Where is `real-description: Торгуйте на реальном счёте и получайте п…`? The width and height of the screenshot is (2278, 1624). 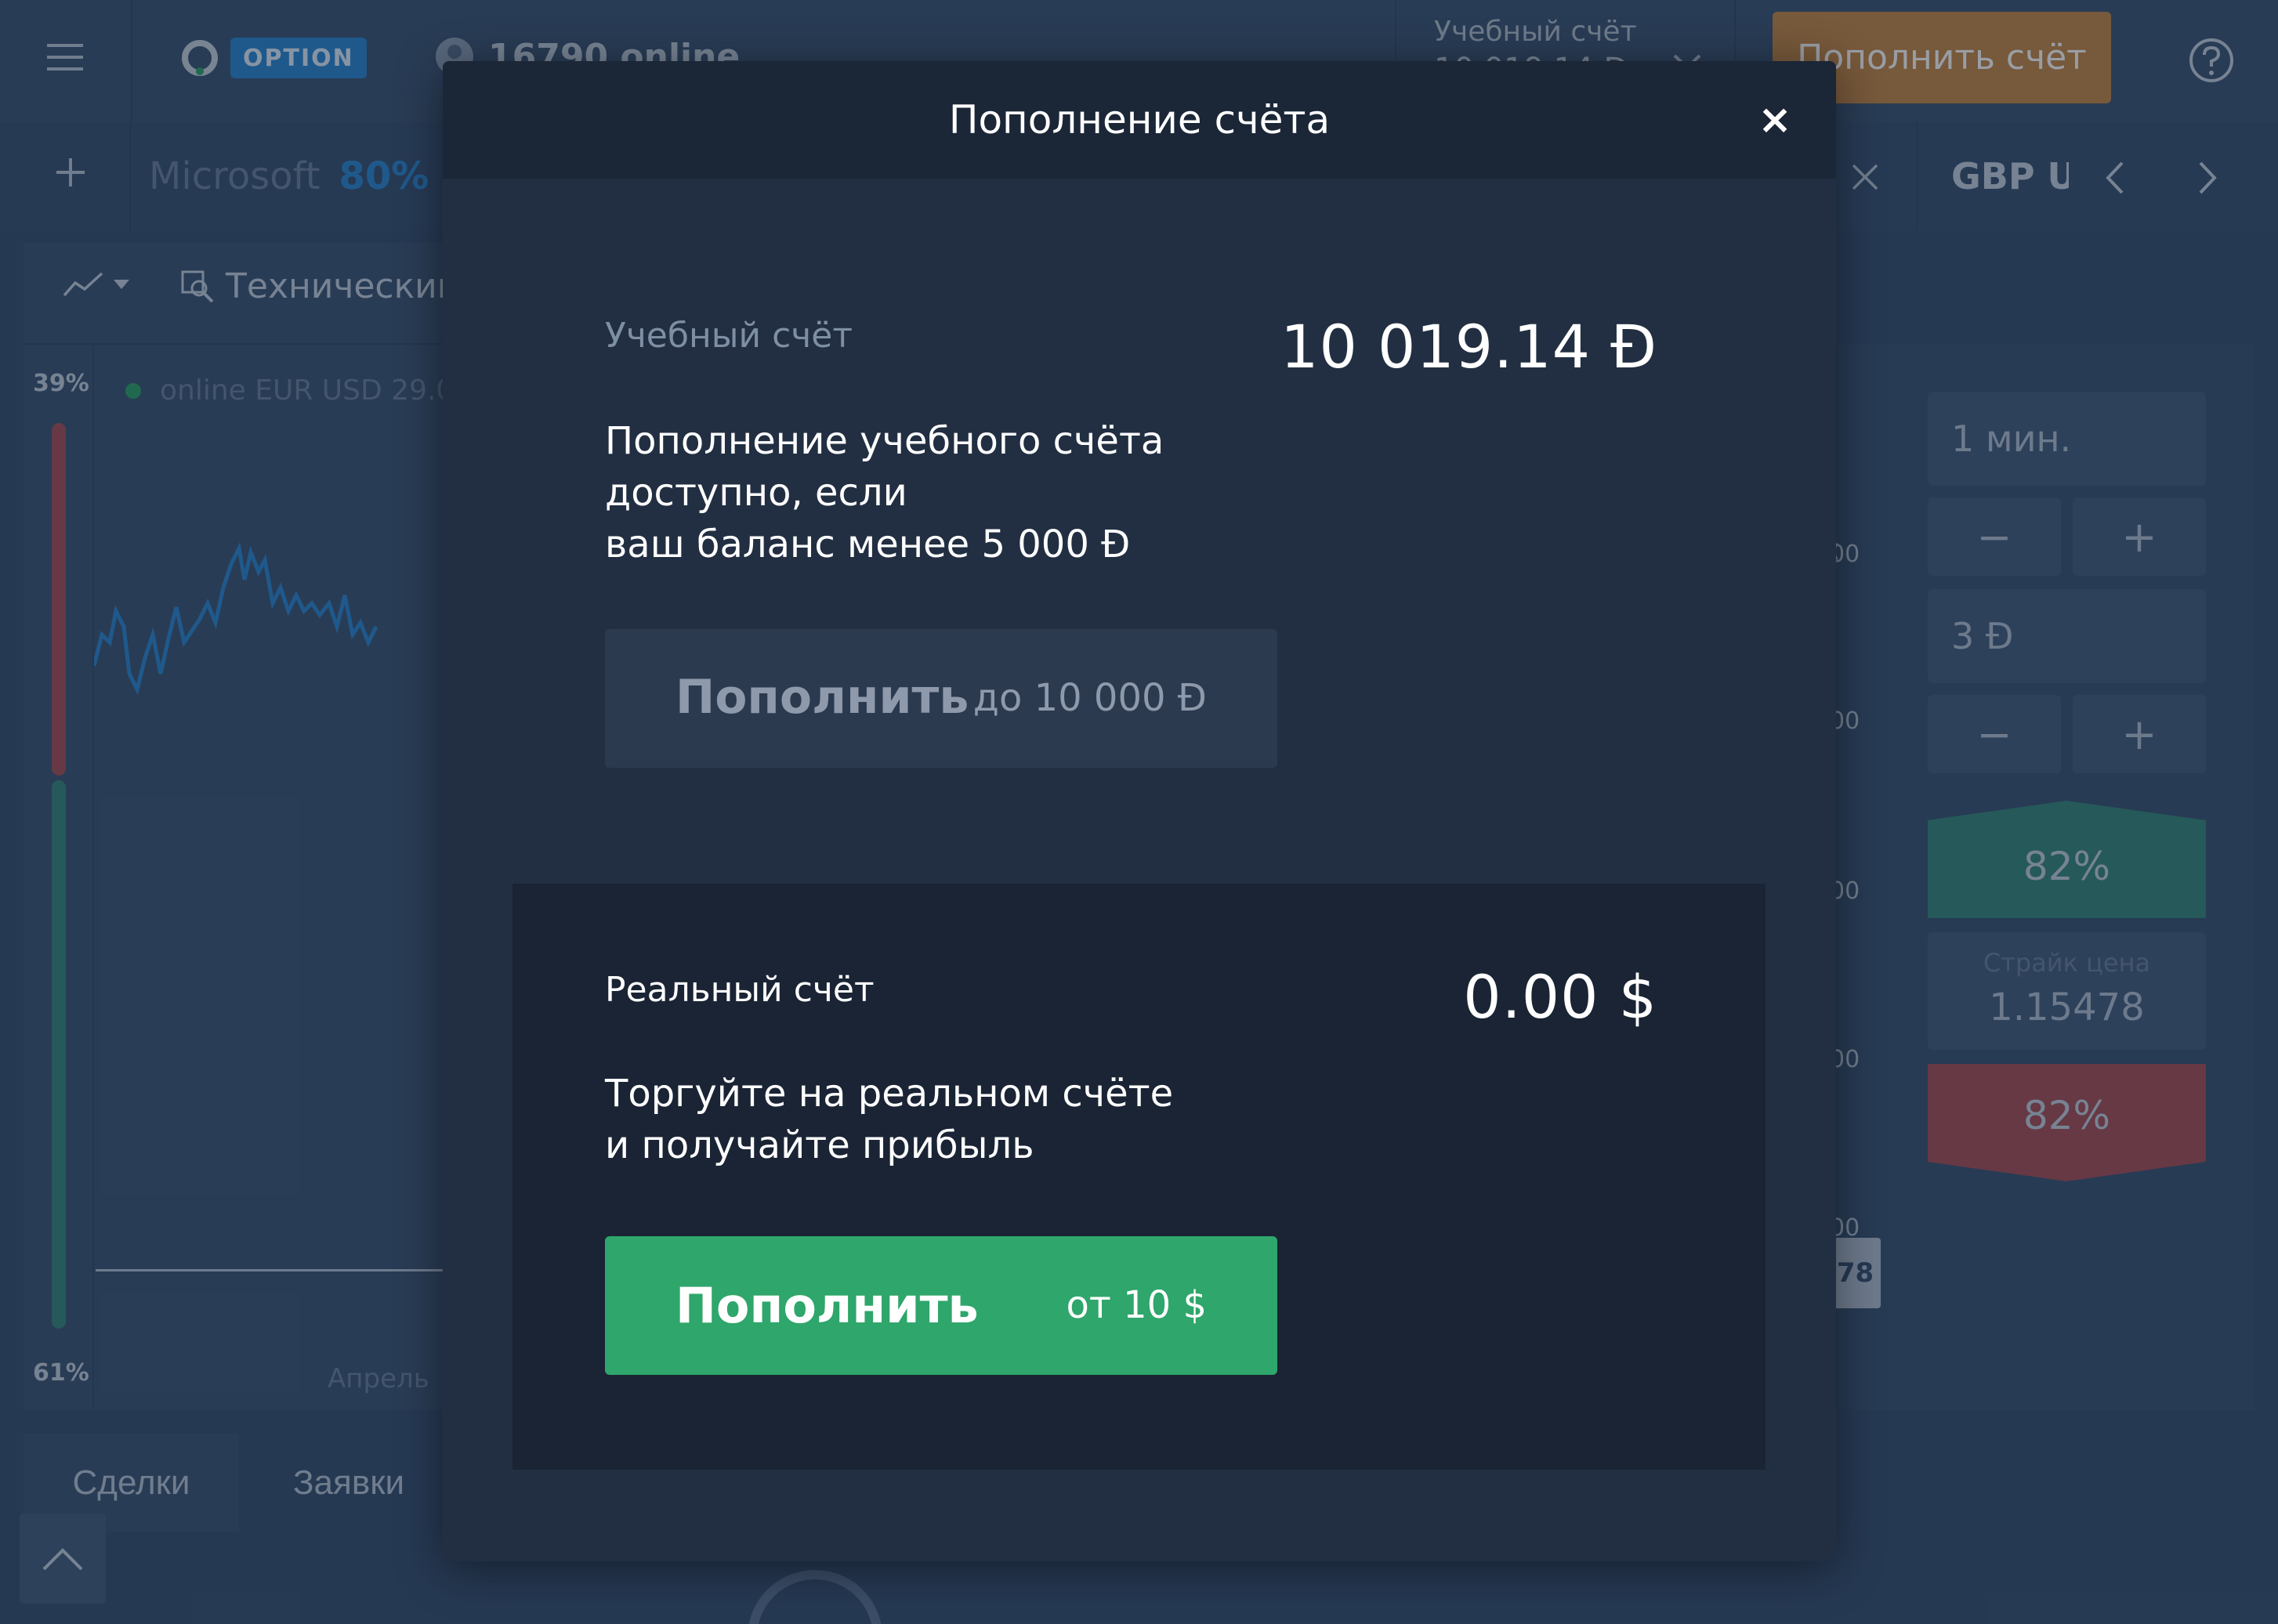 real-description: Торгуйте на реальном счёте и получайте п… is located at coordinates (957, 1119).